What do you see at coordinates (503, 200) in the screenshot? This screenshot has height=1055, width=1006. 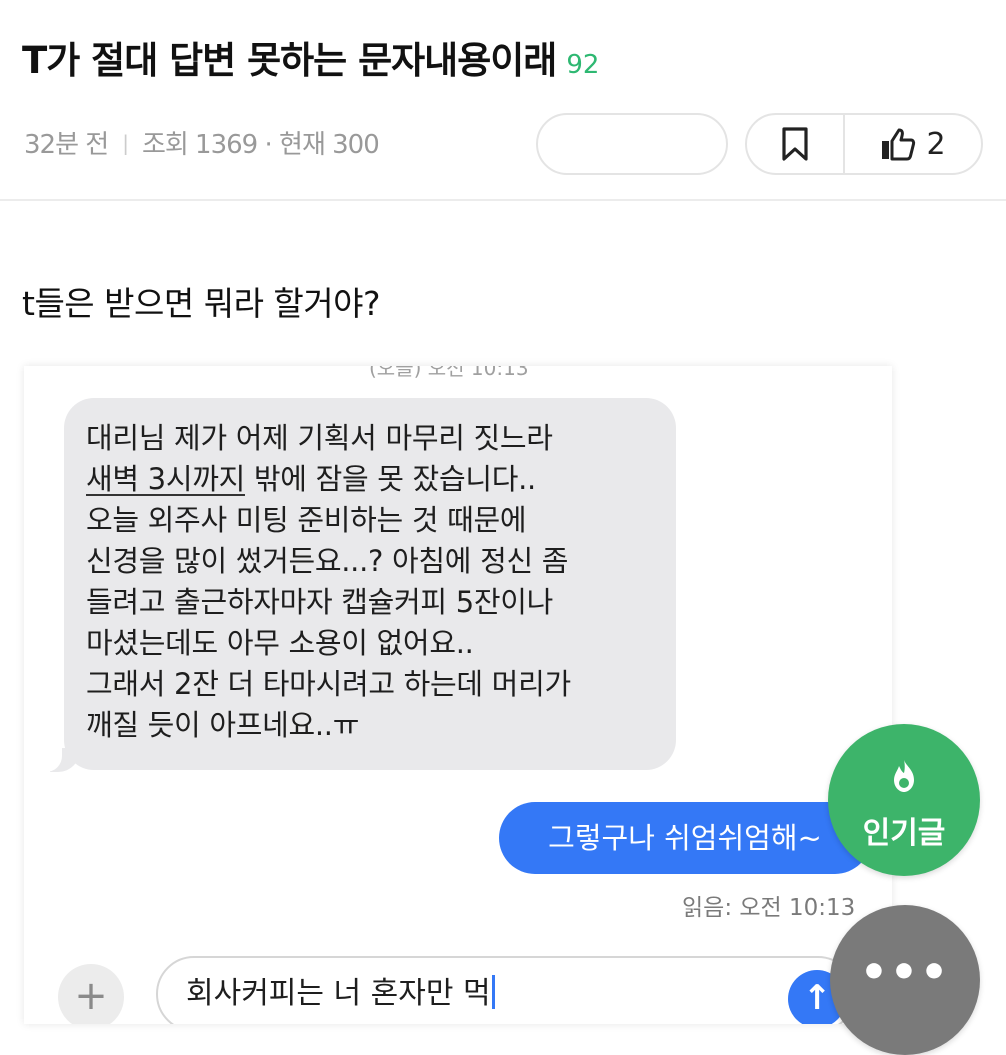 I see `header-divider` at bounding box center [503, 200].